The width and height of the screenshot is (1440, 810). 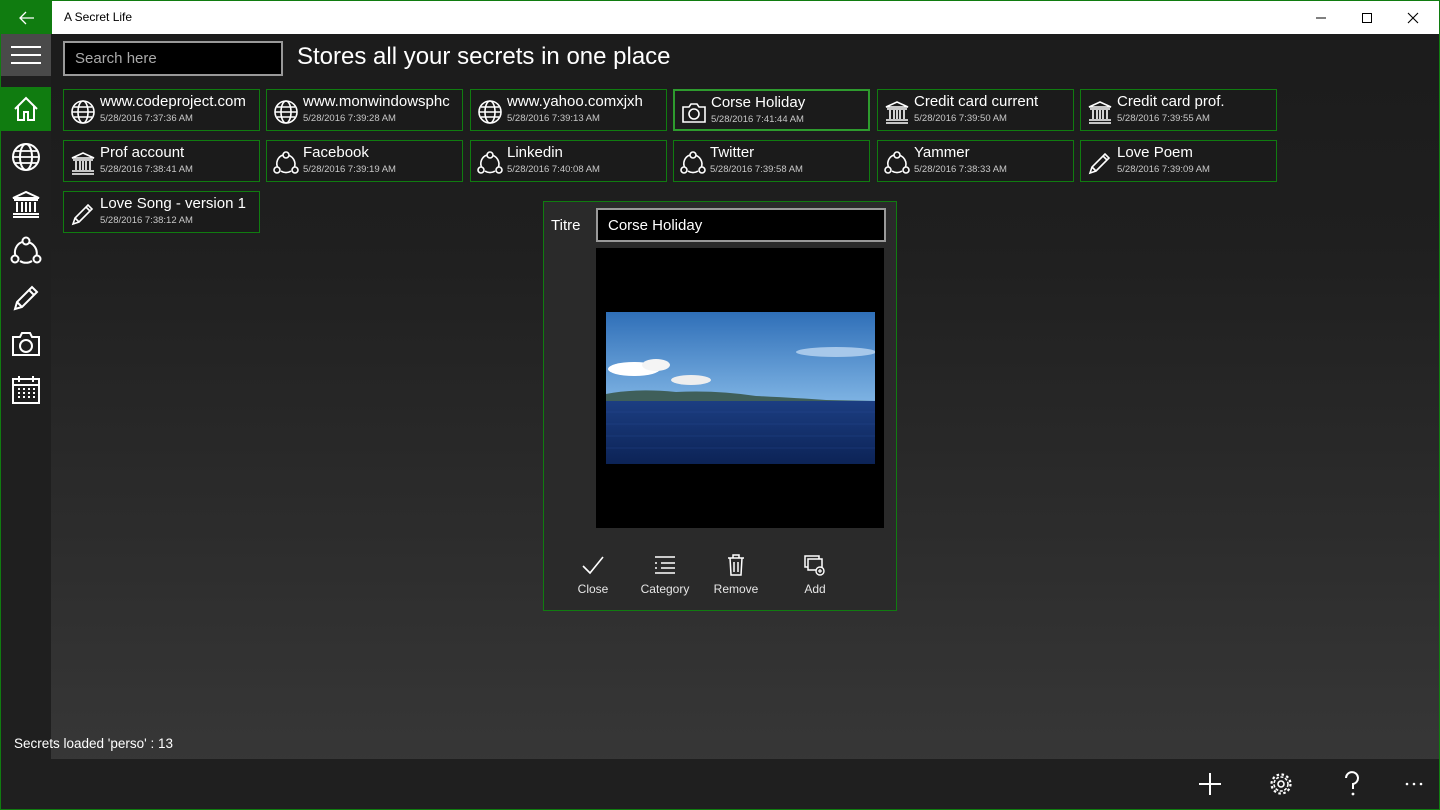 What do you see at coordinates (1210, 784) in the screenshot?
I see `add-secret-button` at bounding box center [1210, 784].